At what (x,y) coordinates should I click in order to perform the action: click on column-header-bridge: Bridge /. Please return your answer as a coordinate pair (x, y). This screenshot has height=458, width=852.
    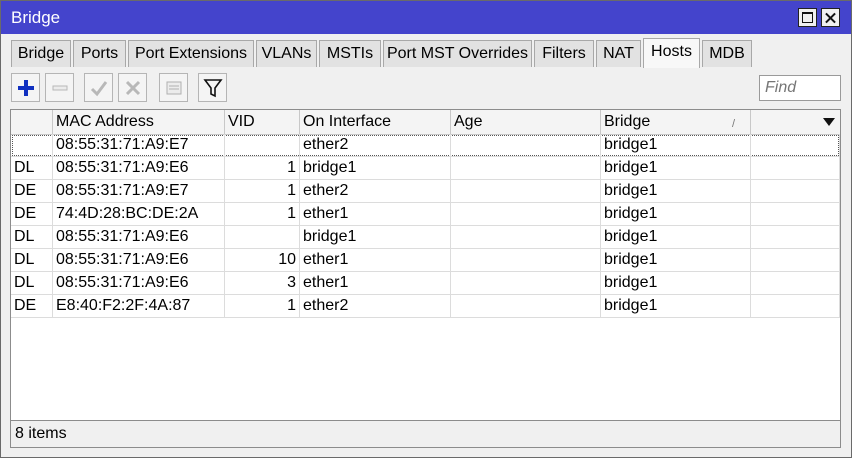
    Looking at the image, I should click on (676, 122).